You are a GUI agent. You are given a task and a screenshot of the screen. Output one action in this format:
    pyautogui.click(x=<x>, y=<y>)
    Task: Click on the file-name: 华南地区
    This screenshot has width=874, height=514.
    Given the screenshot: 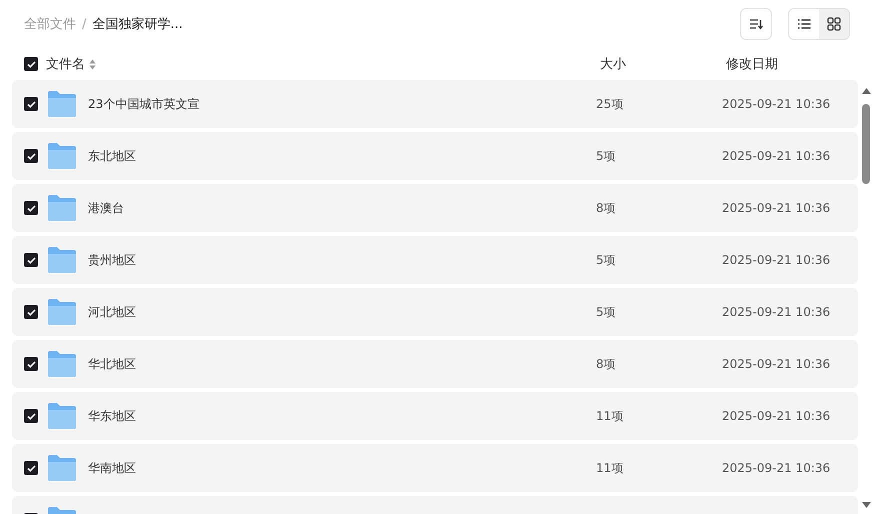 What is the action you would take?
    pyautogui.click(x=112, y=468)
    